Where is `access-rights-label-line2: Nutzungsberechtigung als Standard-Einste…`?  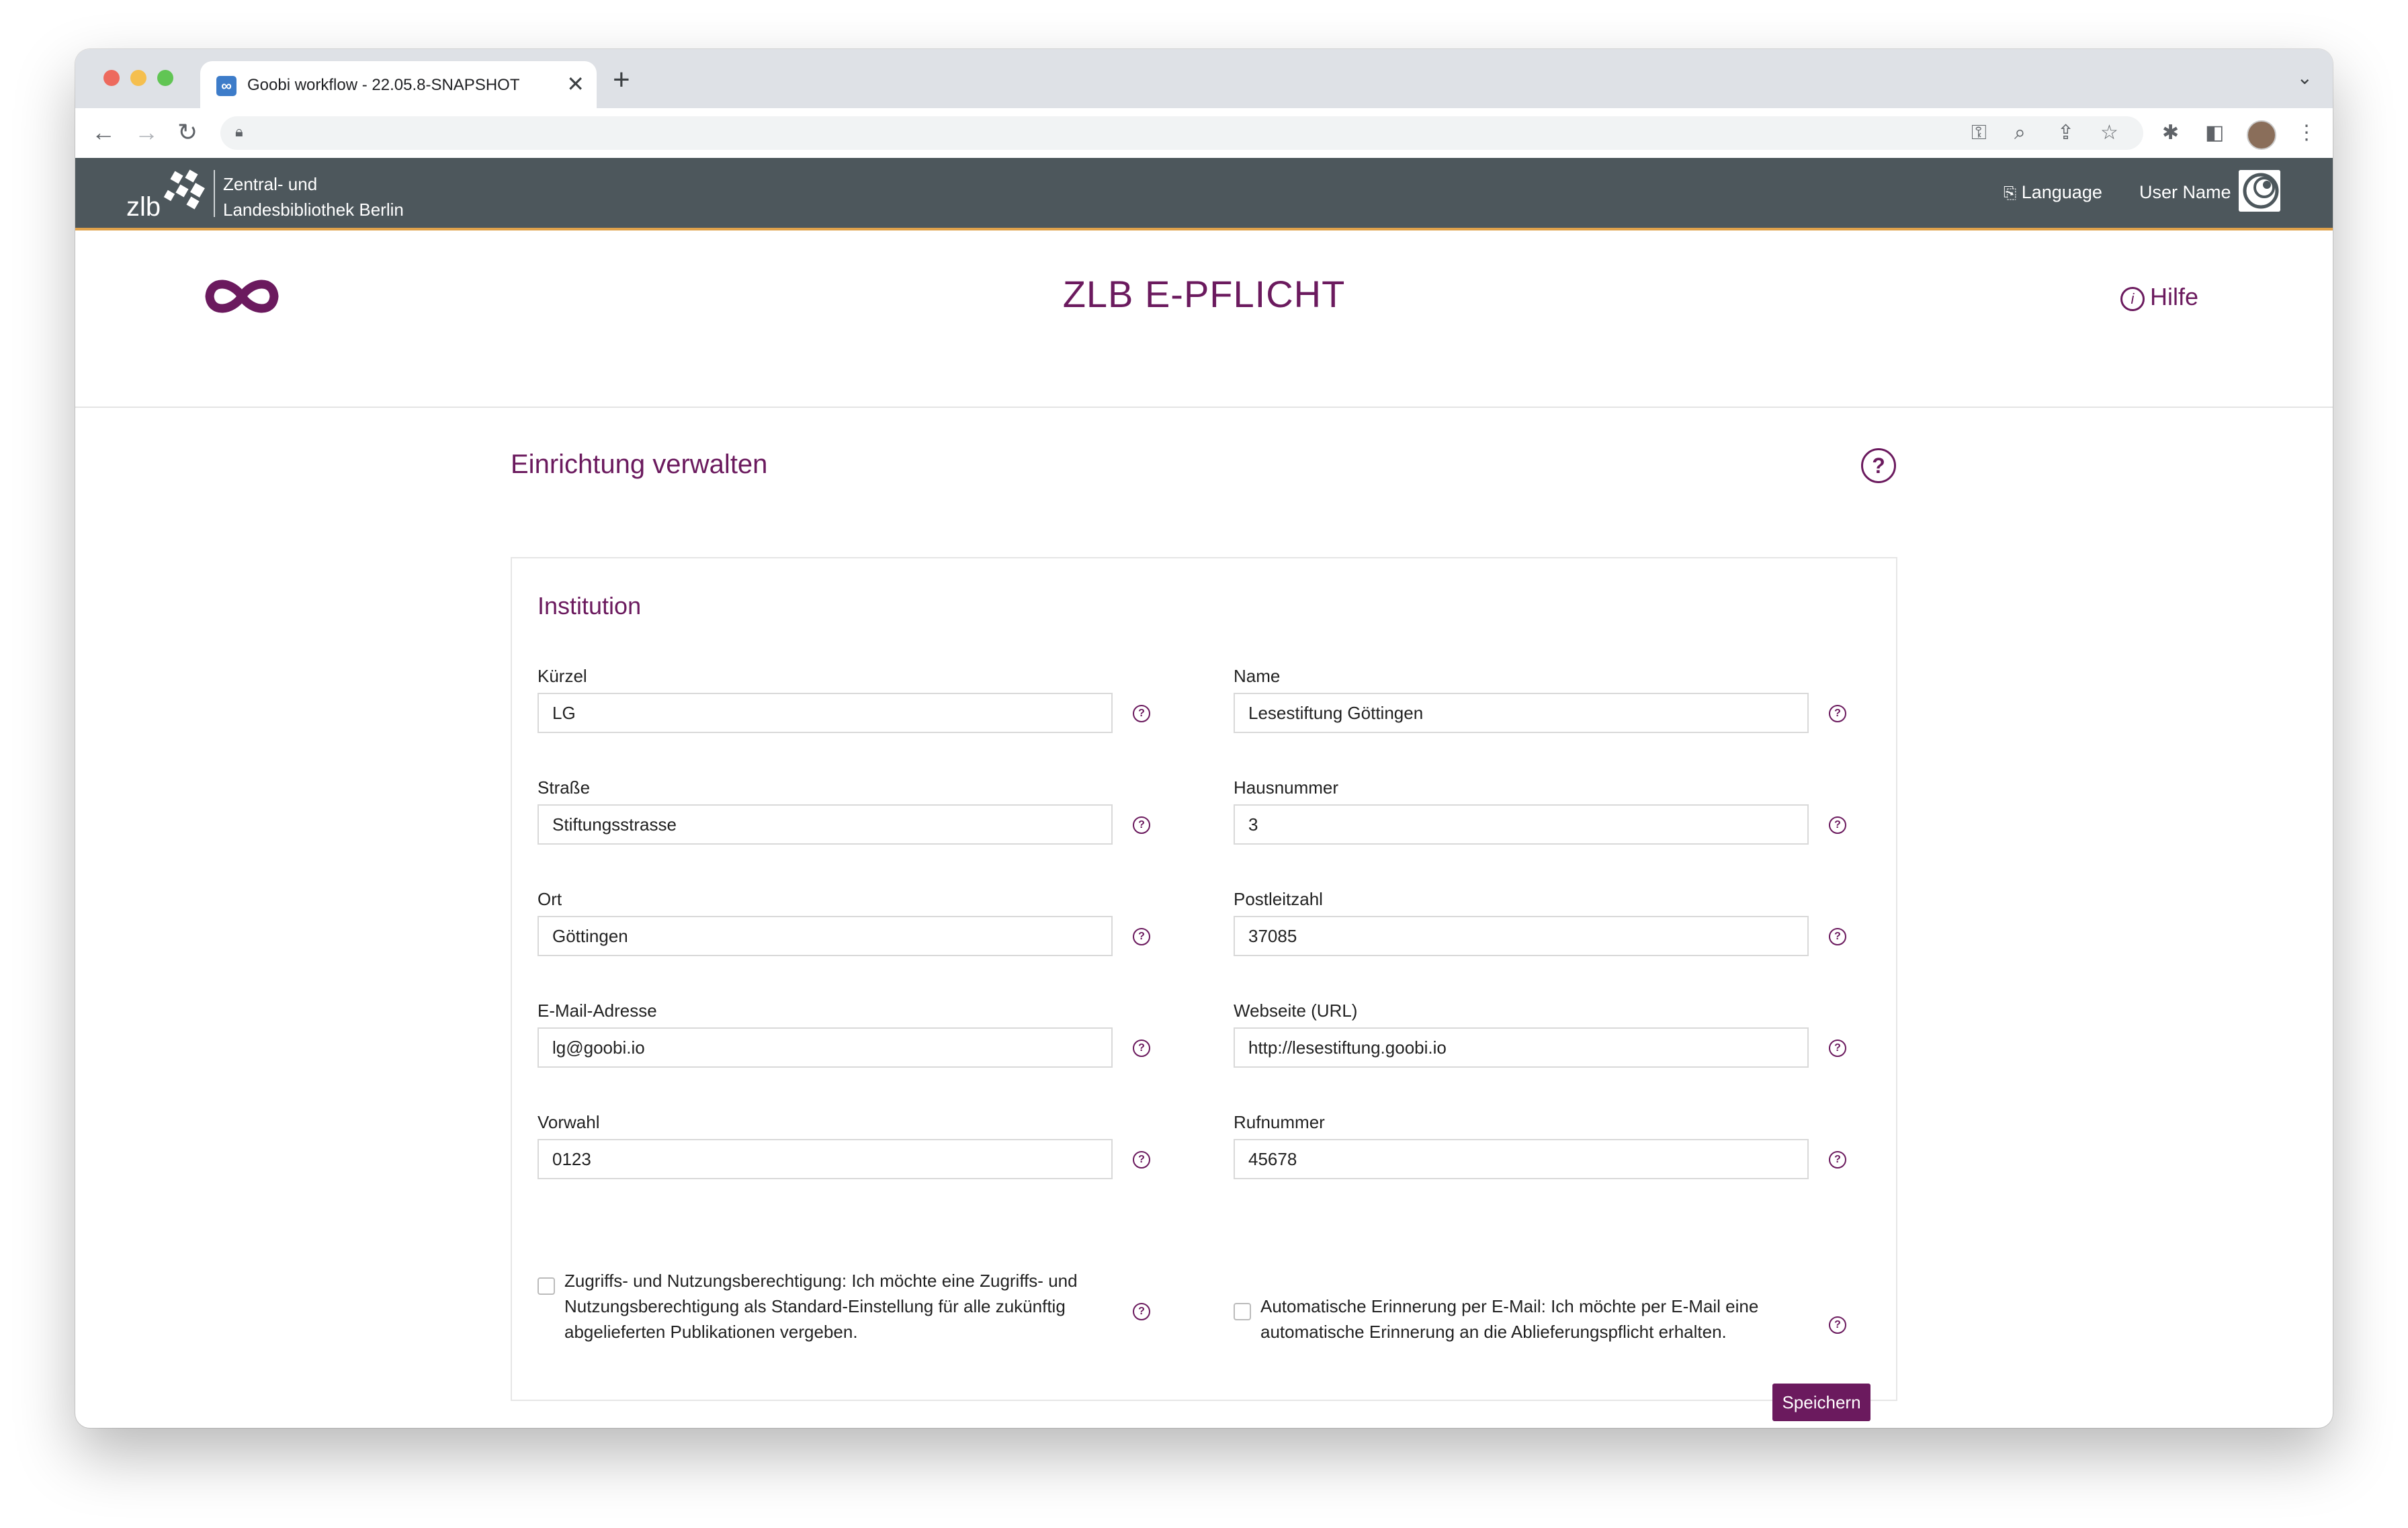 access-rights-label-line2: Nutzungsberechtigung als Standard-Einste… is located at coordinates (815, 1306).